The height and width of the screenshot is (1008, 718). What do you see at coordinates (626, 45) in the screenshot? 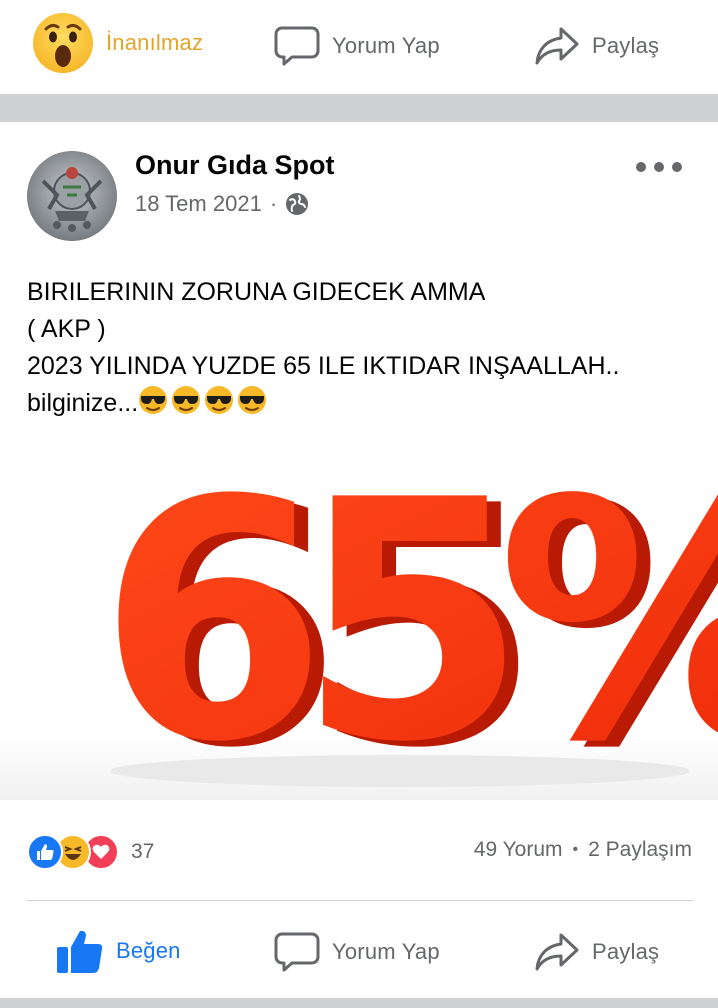
I see `top-share-label: Paylaş` at bounding box center [626, 45].